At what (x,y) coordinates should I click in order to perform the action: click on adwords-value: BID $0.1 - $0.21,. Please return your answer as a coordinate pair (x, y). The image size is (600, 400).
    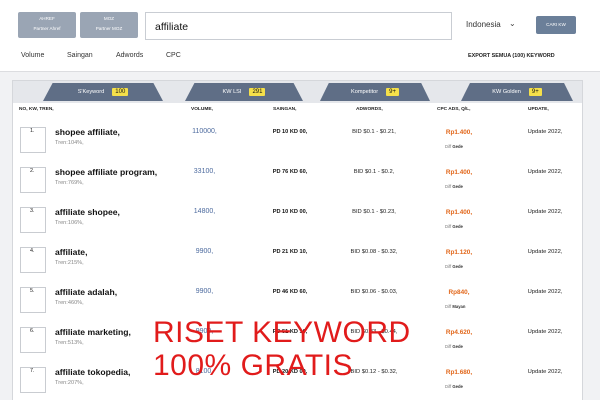
    Looking at the image, I should click on (374, 132).